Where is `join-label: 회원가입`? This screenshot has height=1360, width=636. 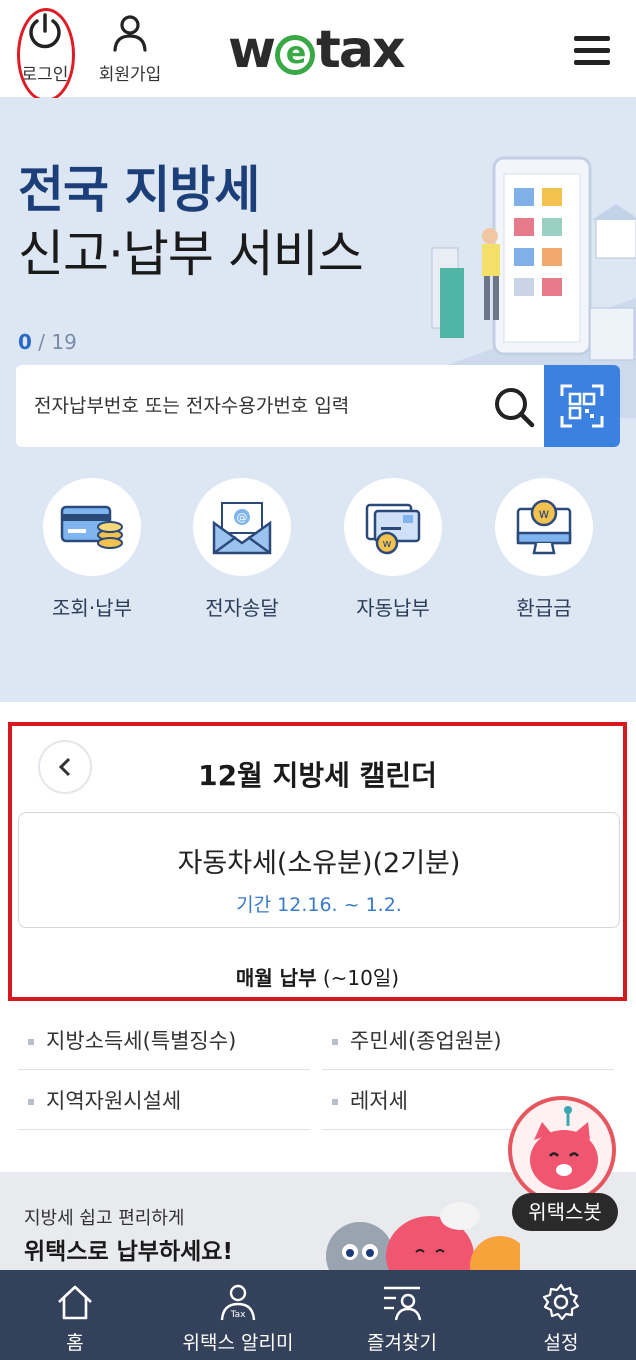 join-label: 회원가입 is located at coordinates (130, 75).